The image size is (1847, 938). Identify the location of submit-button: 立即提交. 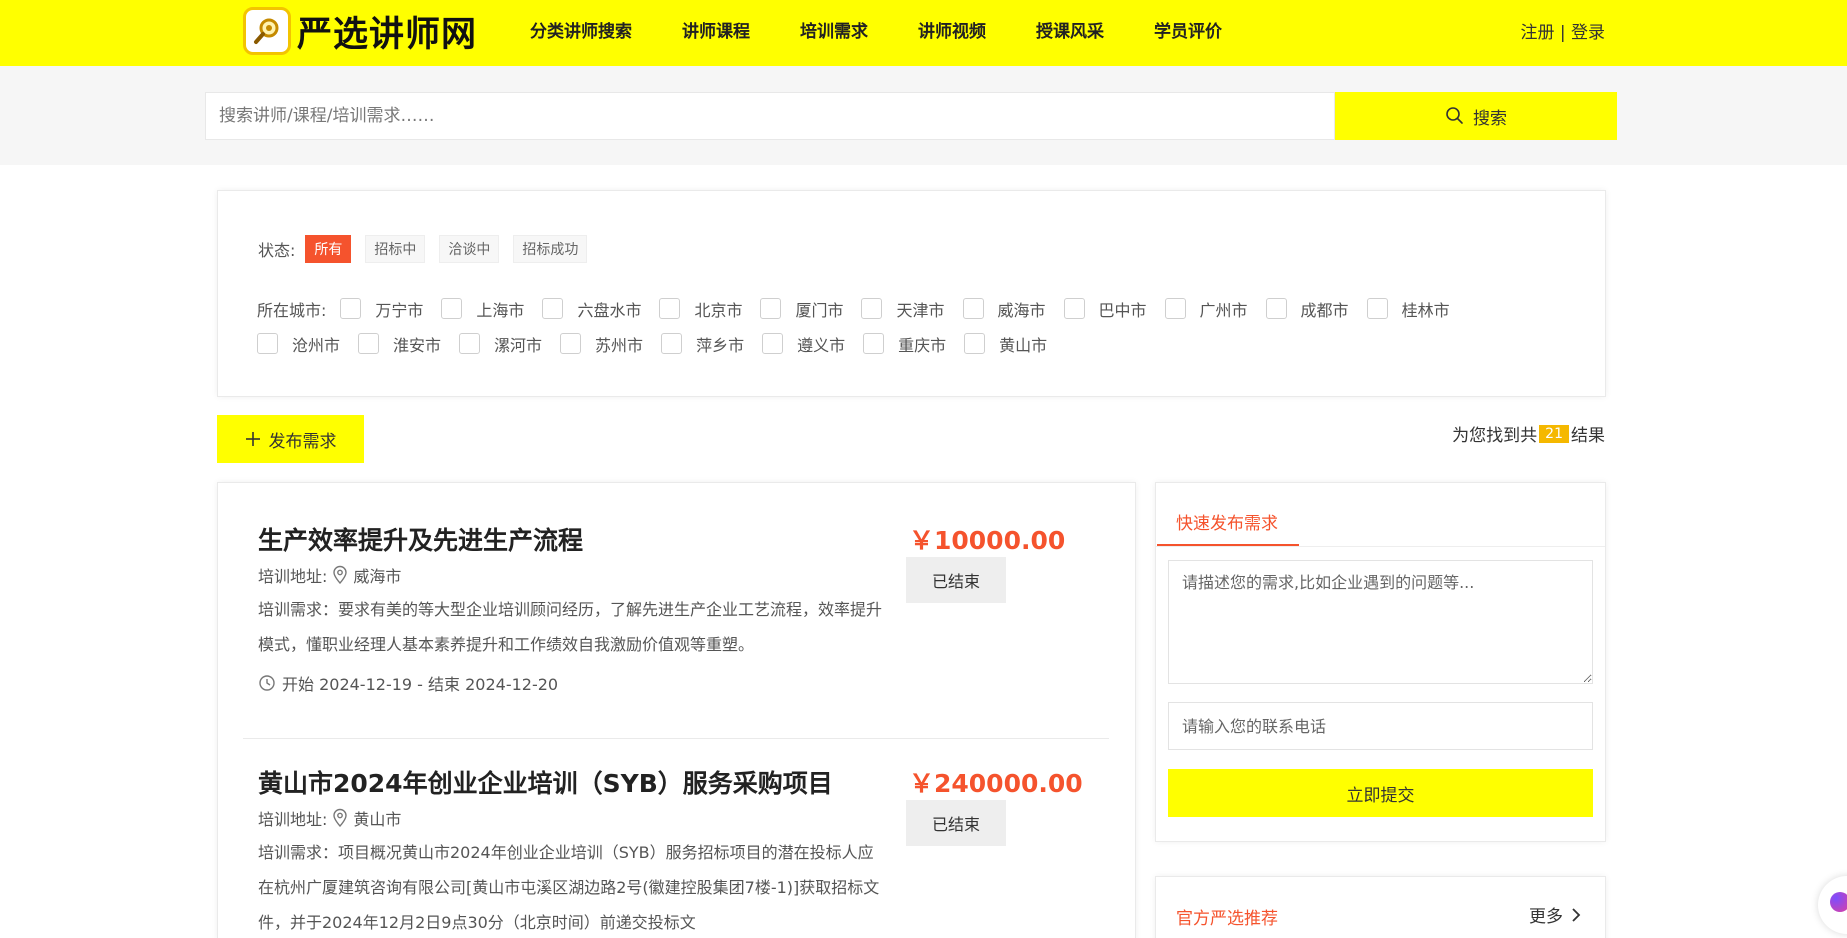
(1380, 793).